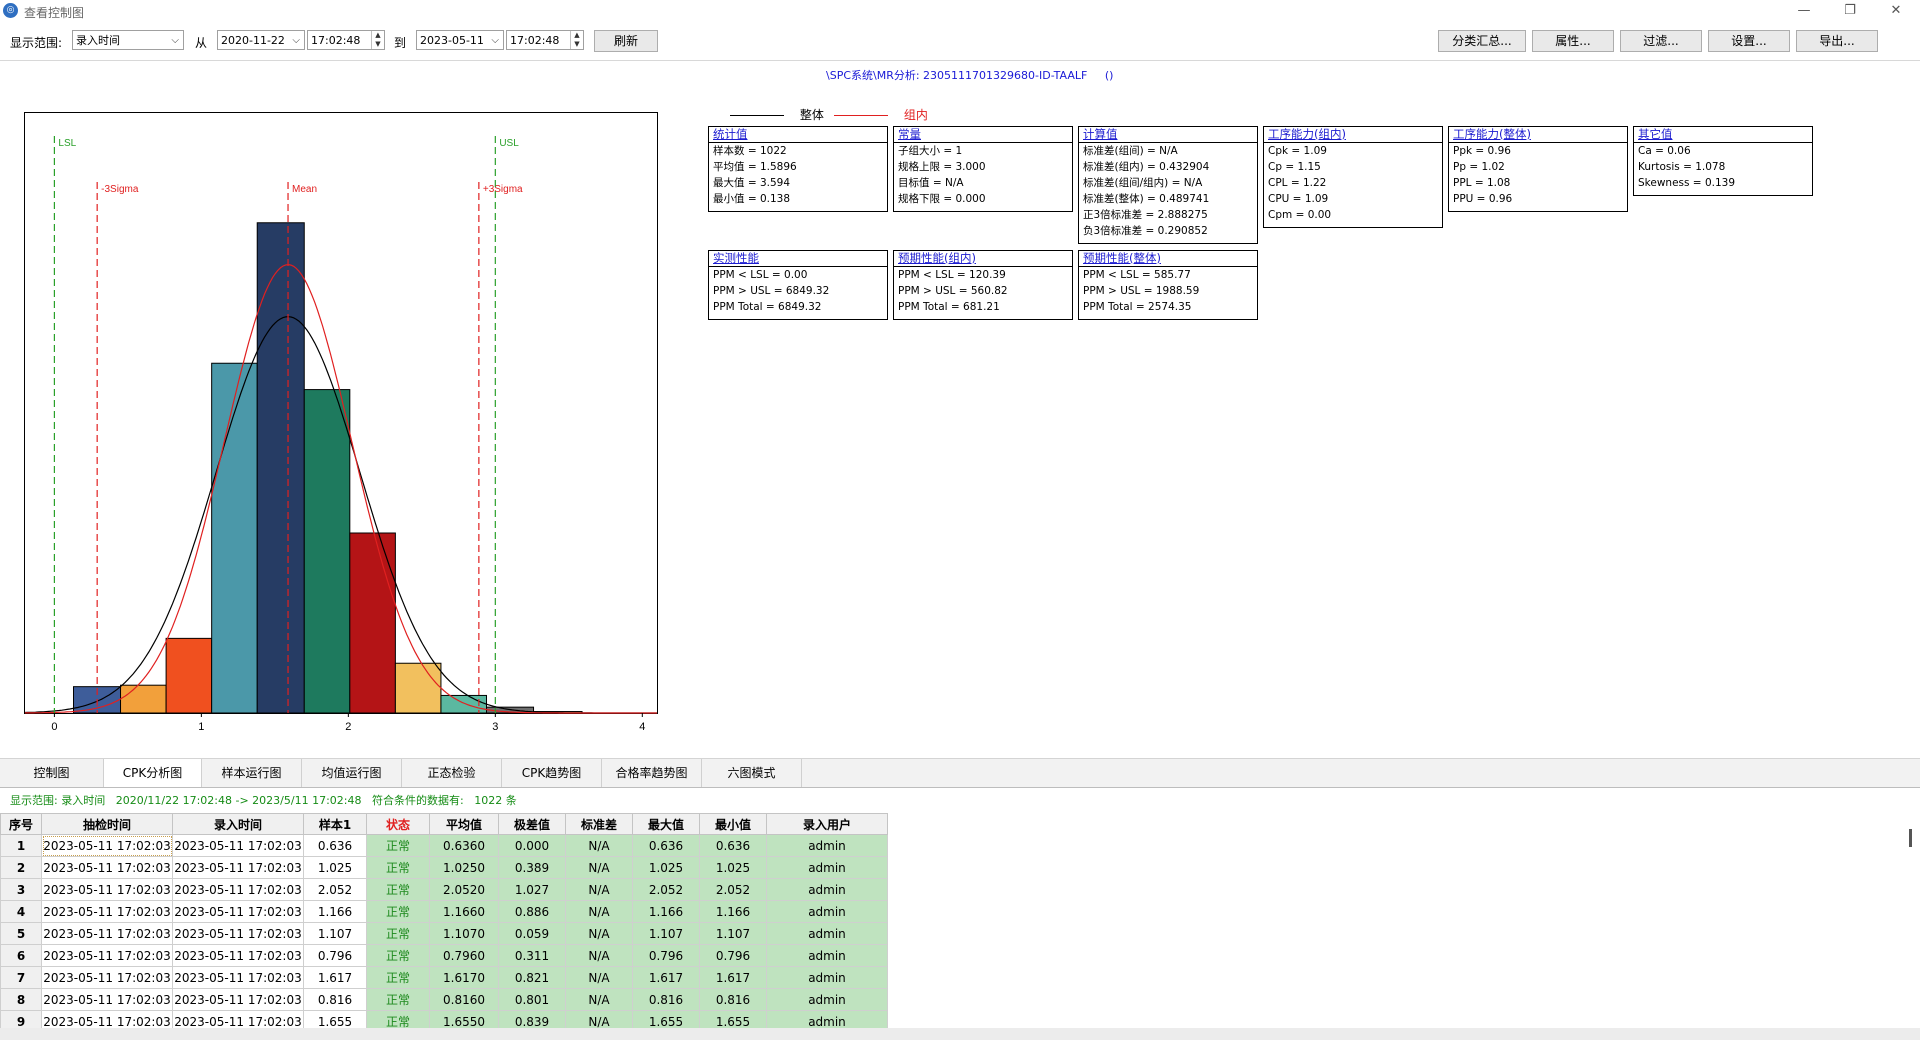  Describe the element at coordinates (733, 933) in the screenshot. I see `min-cell: 1.107` at that location.